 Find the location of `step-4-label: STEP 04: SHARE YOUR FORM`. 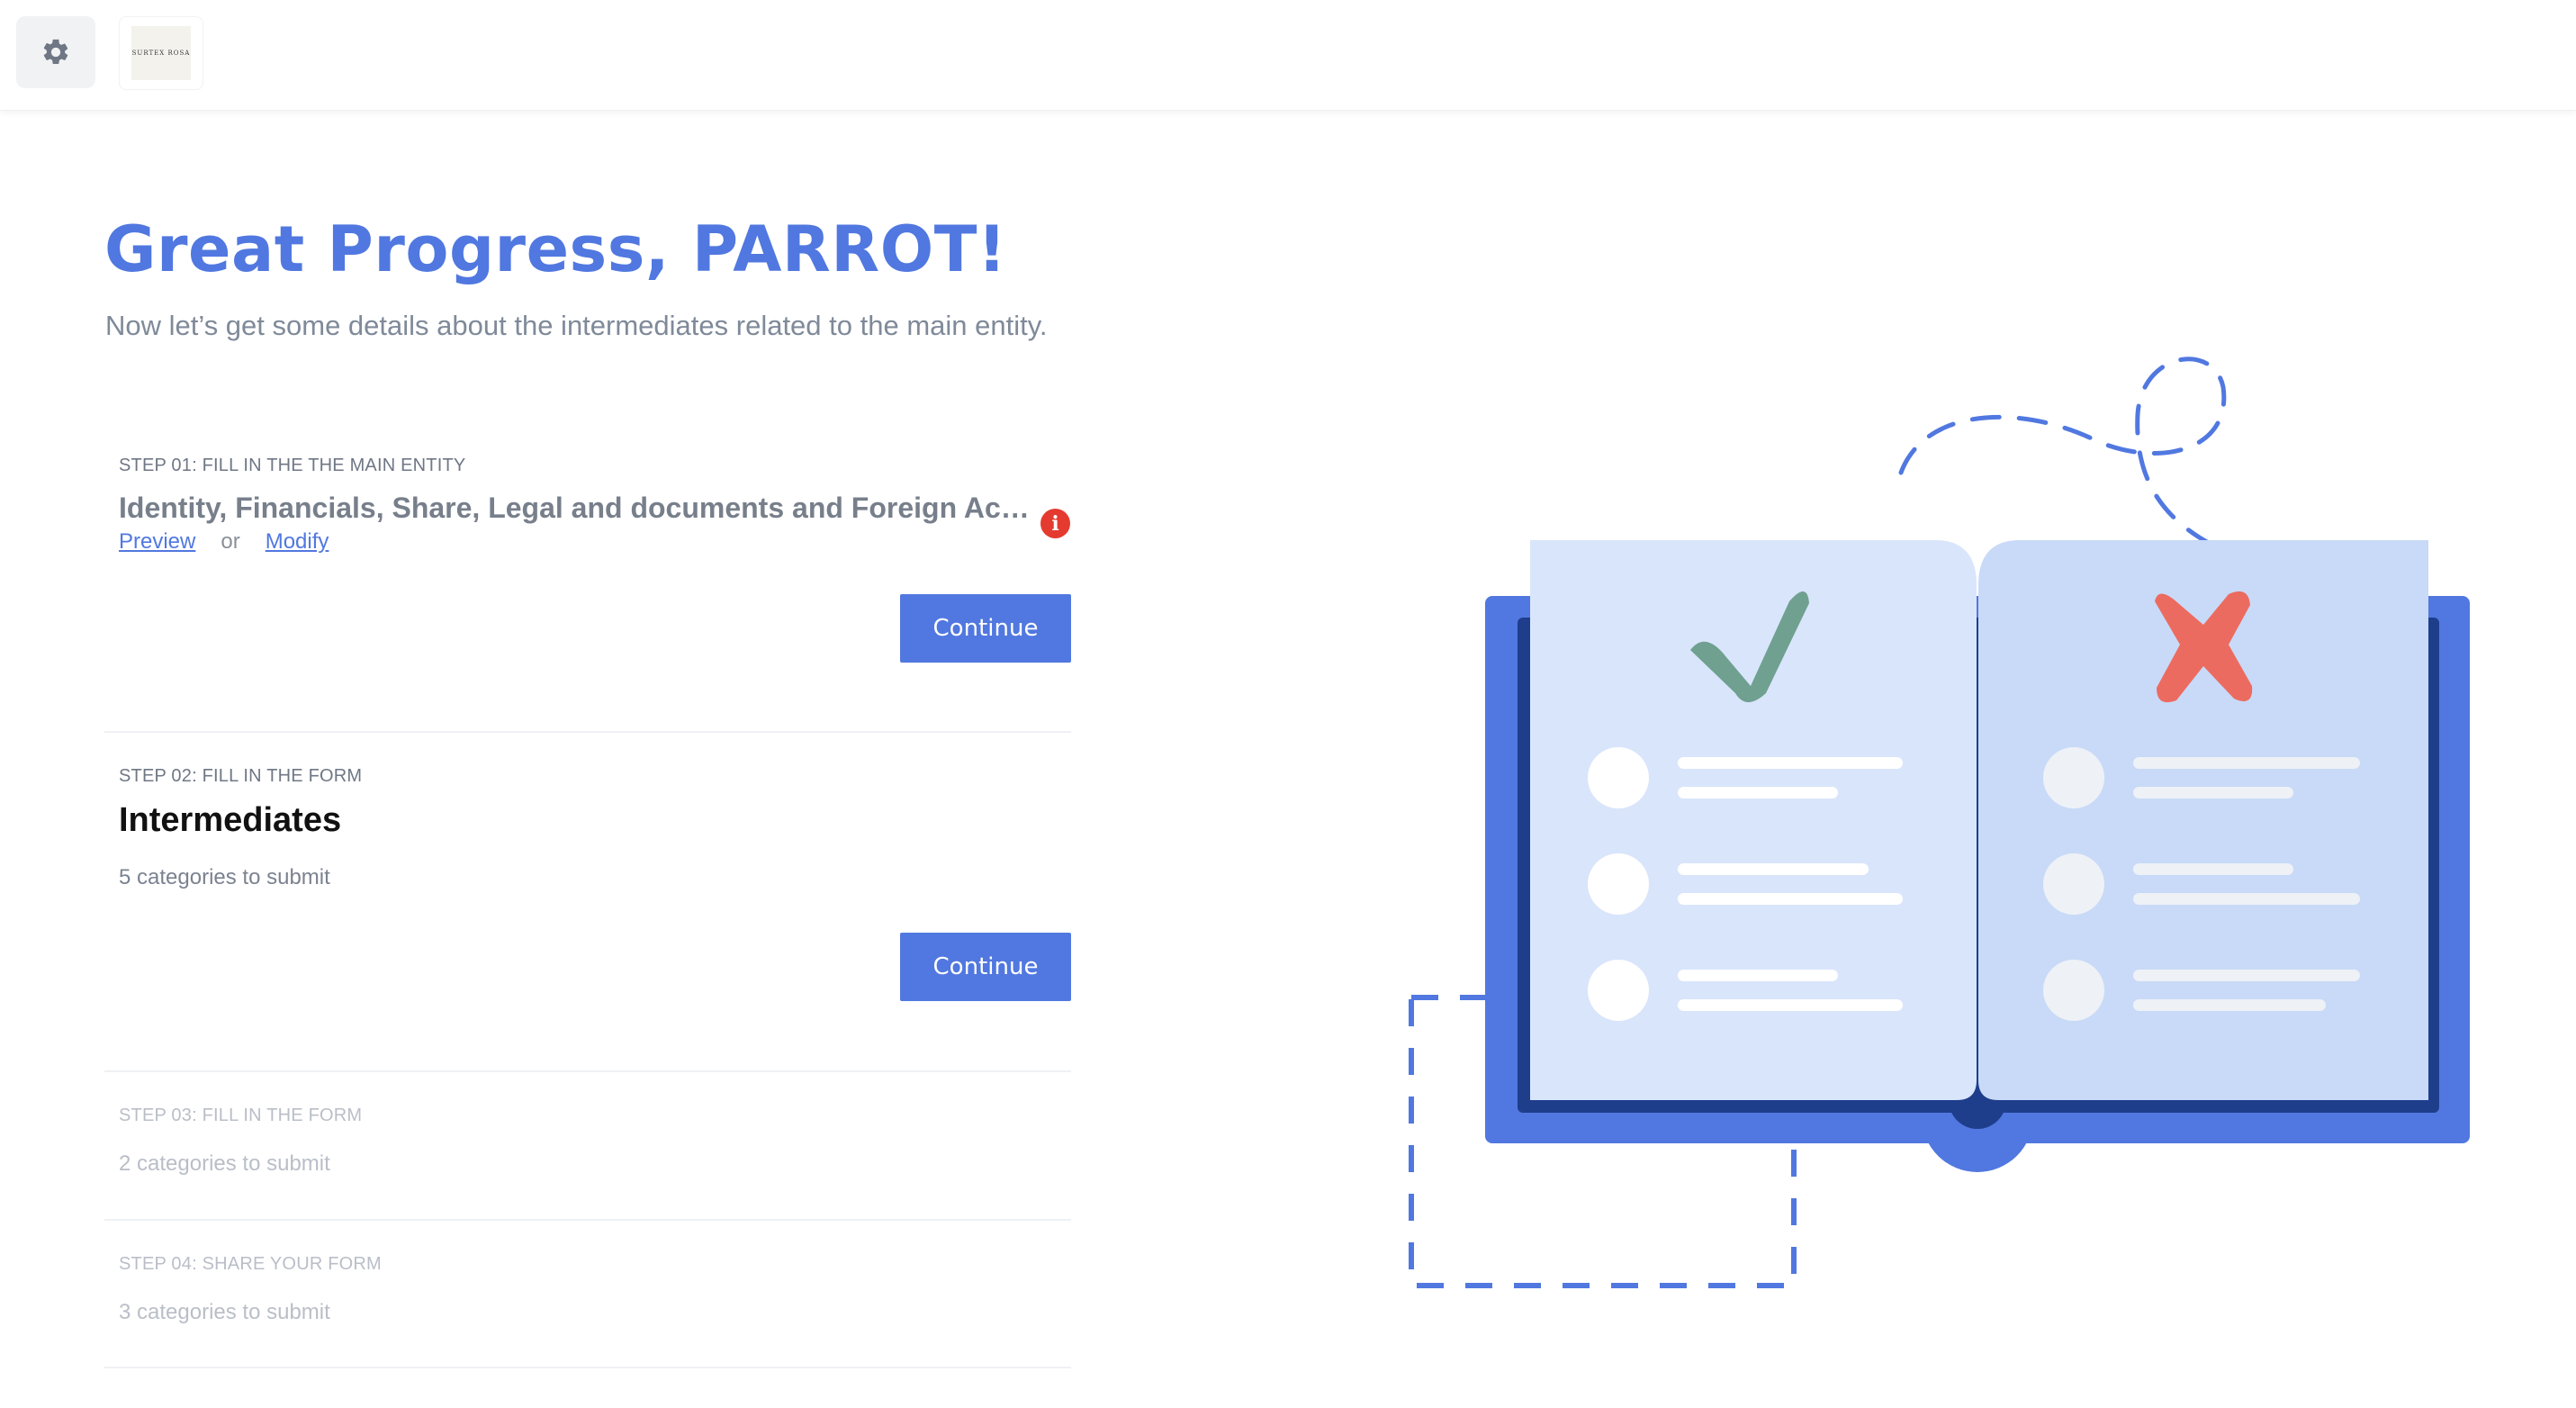

step-4-label: STEP 04: SHARE YOUR FORM is located at coordinates (250, 1264).